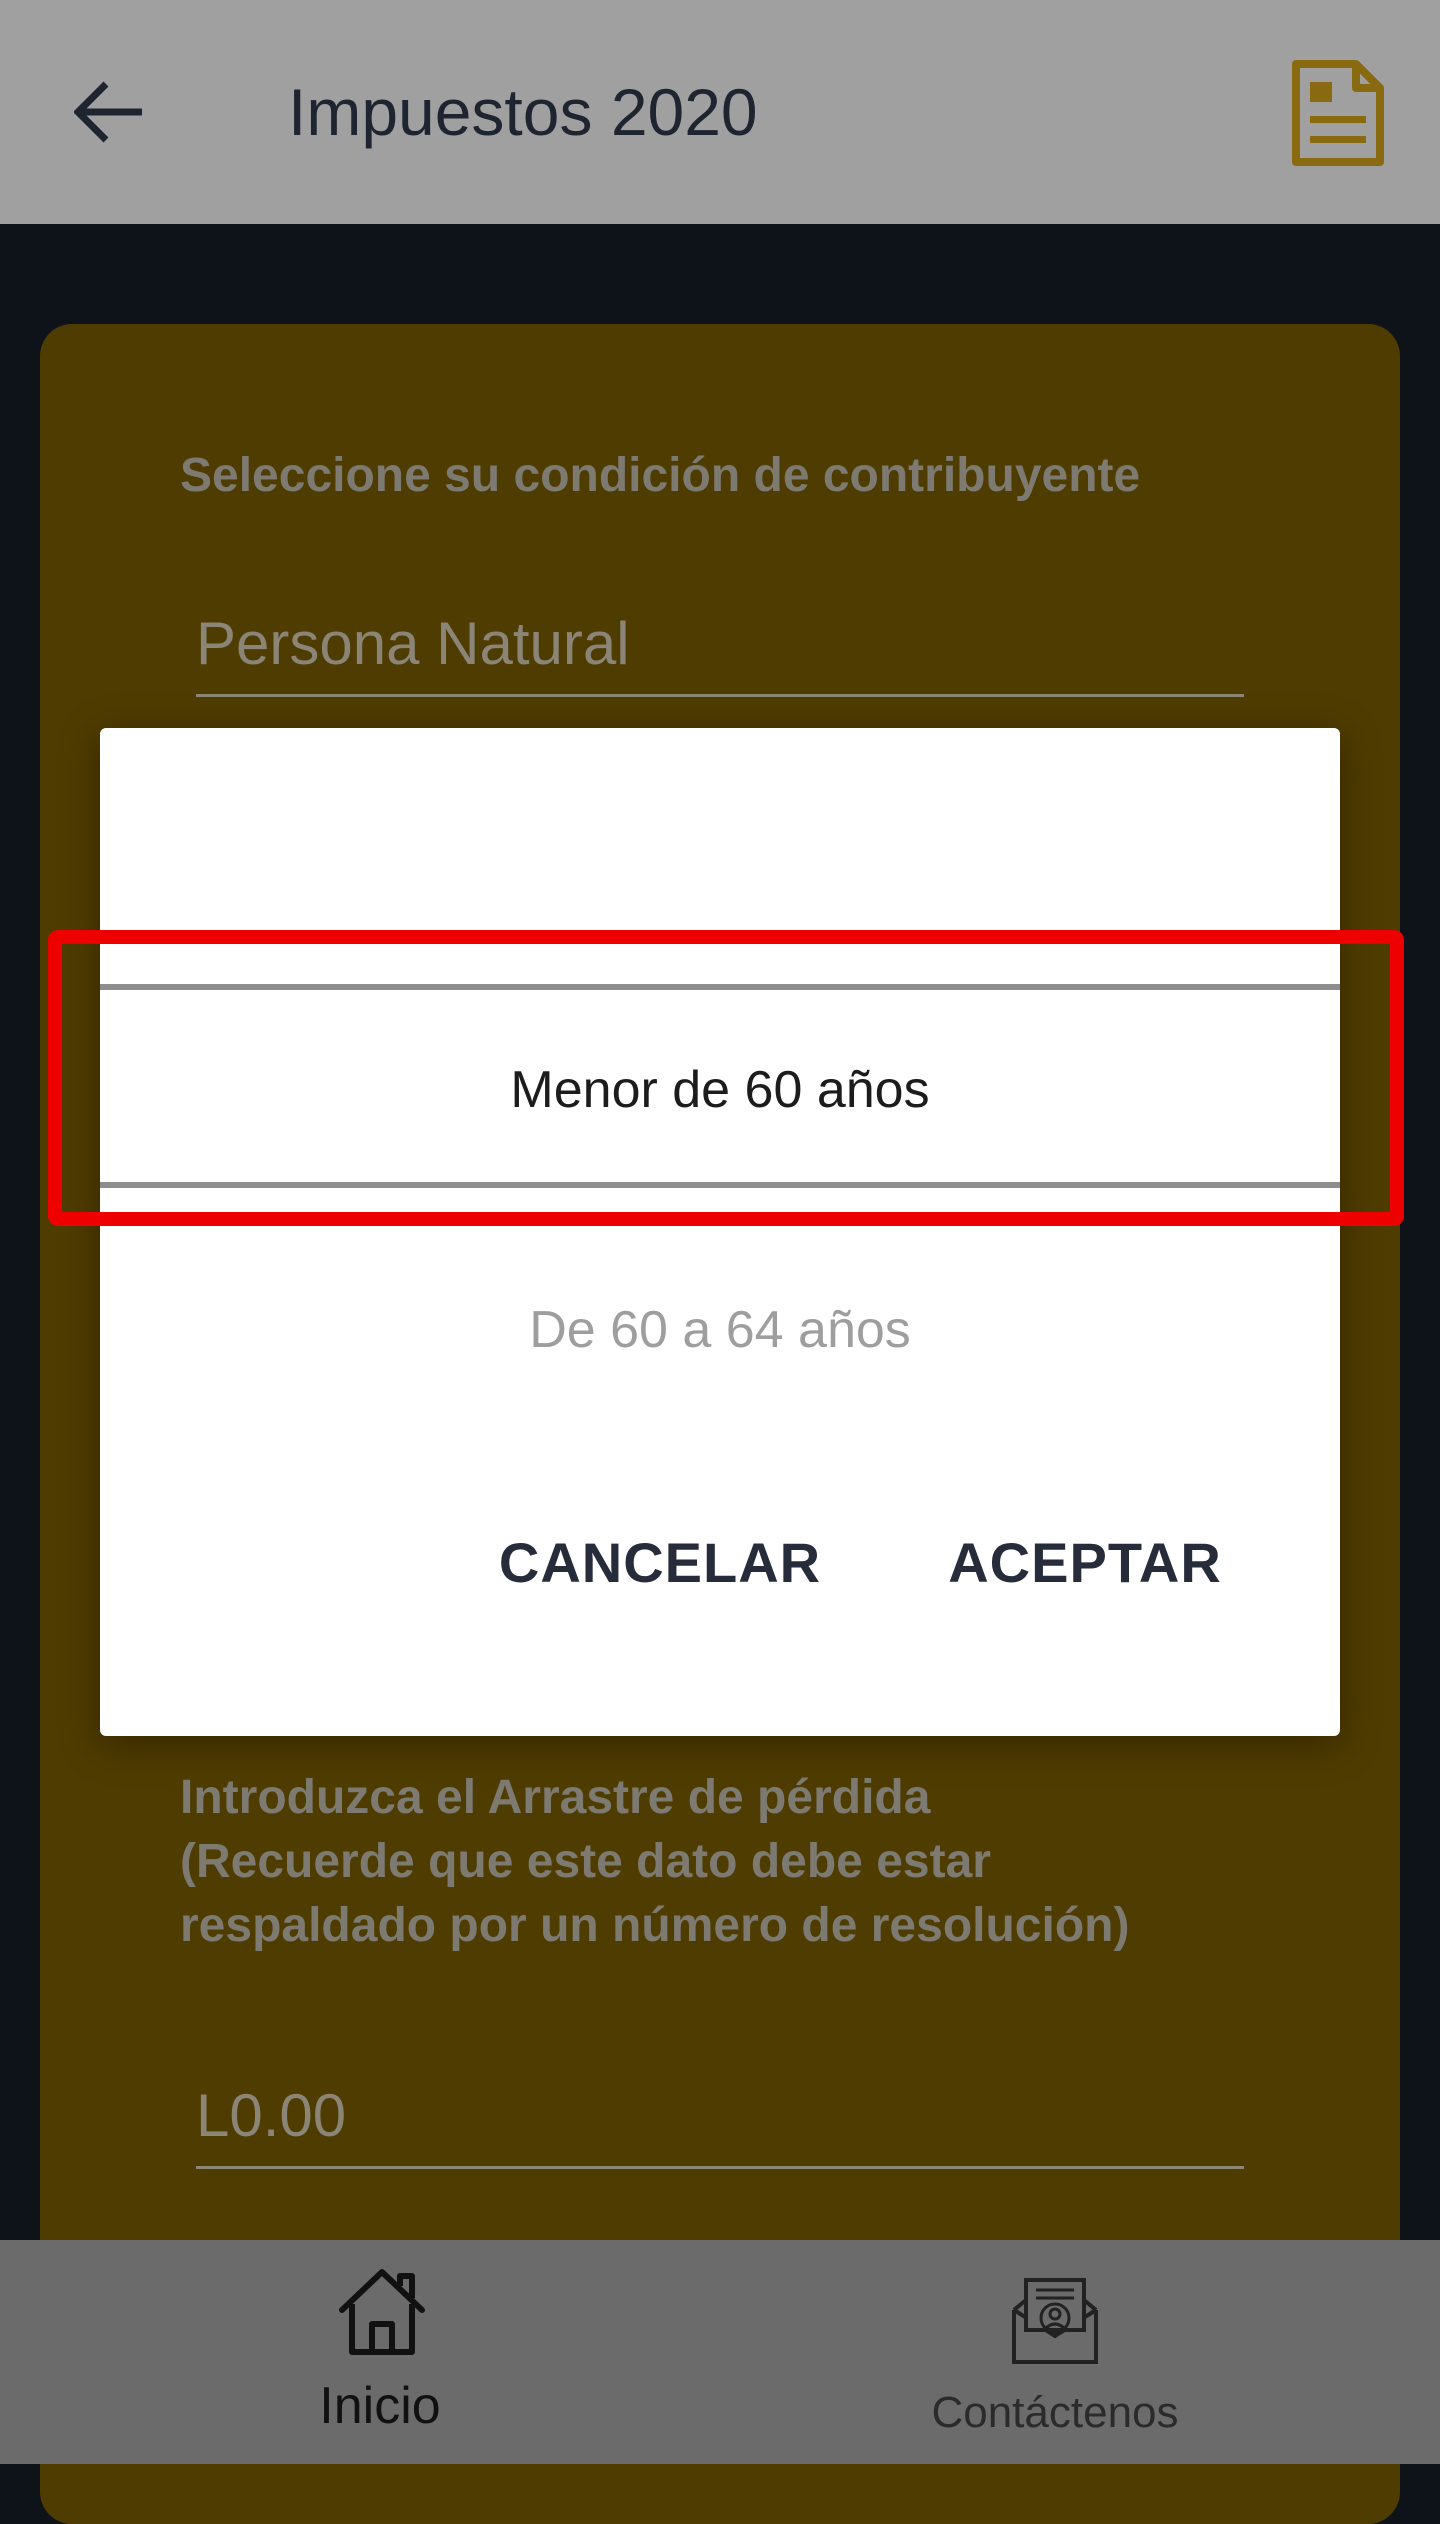  Describe the element at coordinates (720, 987) in the screenshot. I see `picker-top-divider` at that location.